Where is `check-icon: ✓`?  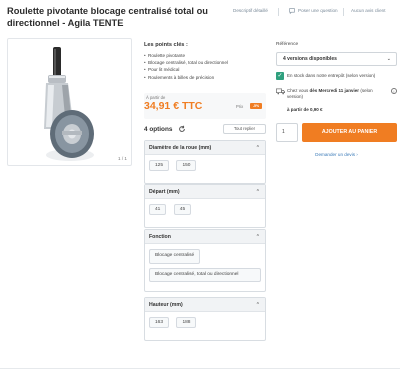
check-icon: ✓ is located at coordinates (280, 76).